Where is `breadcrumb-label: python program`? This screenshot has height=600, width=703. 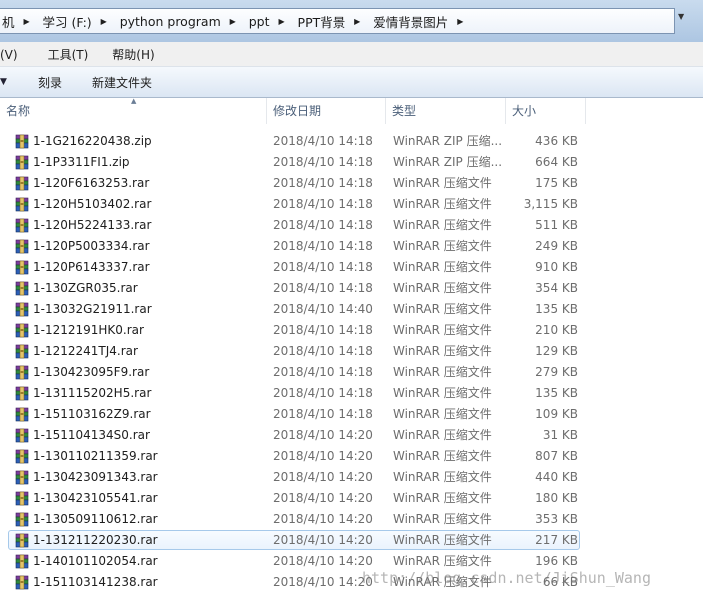
breadcrumb-label: python program is located at coordinates (168, 21).